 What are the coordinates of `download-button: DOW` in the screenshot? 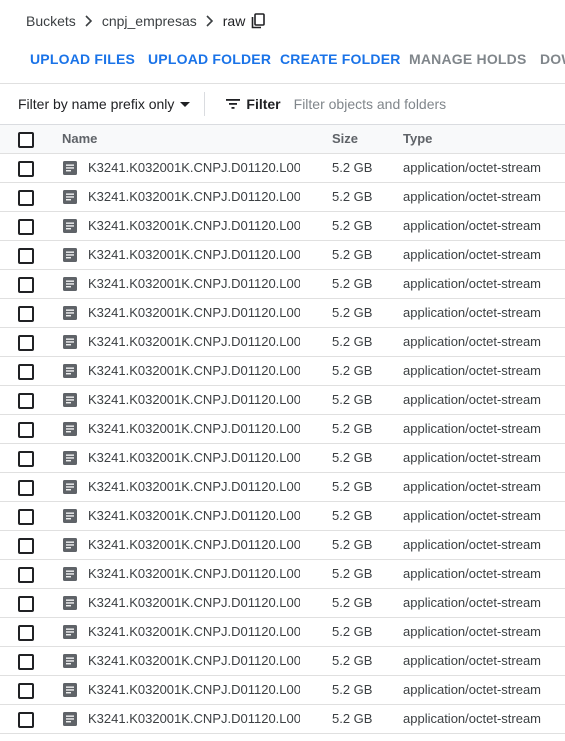 It's located at (552, 59).